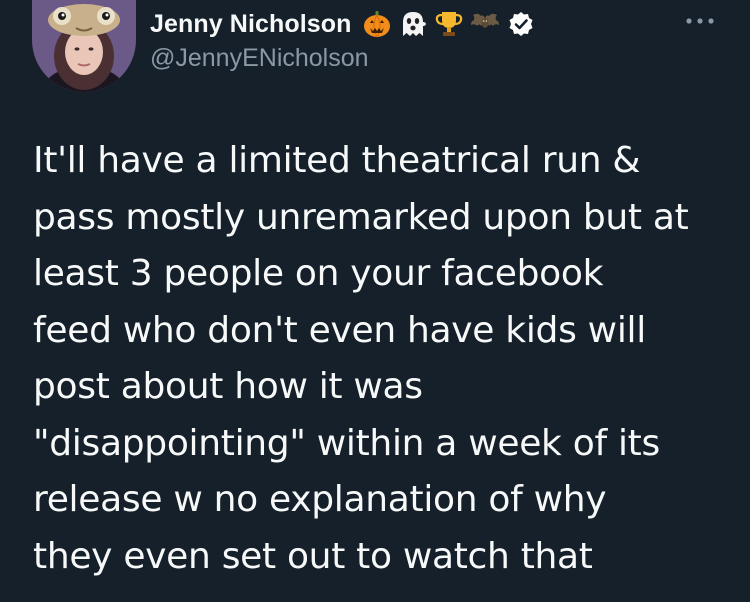 The width and height of the screenshot is (750, 602). What do you see at coordinates (251, 24) in the screenshot?
I see `display-name: Jenny Nicholson` at bounding box center [251, 24].